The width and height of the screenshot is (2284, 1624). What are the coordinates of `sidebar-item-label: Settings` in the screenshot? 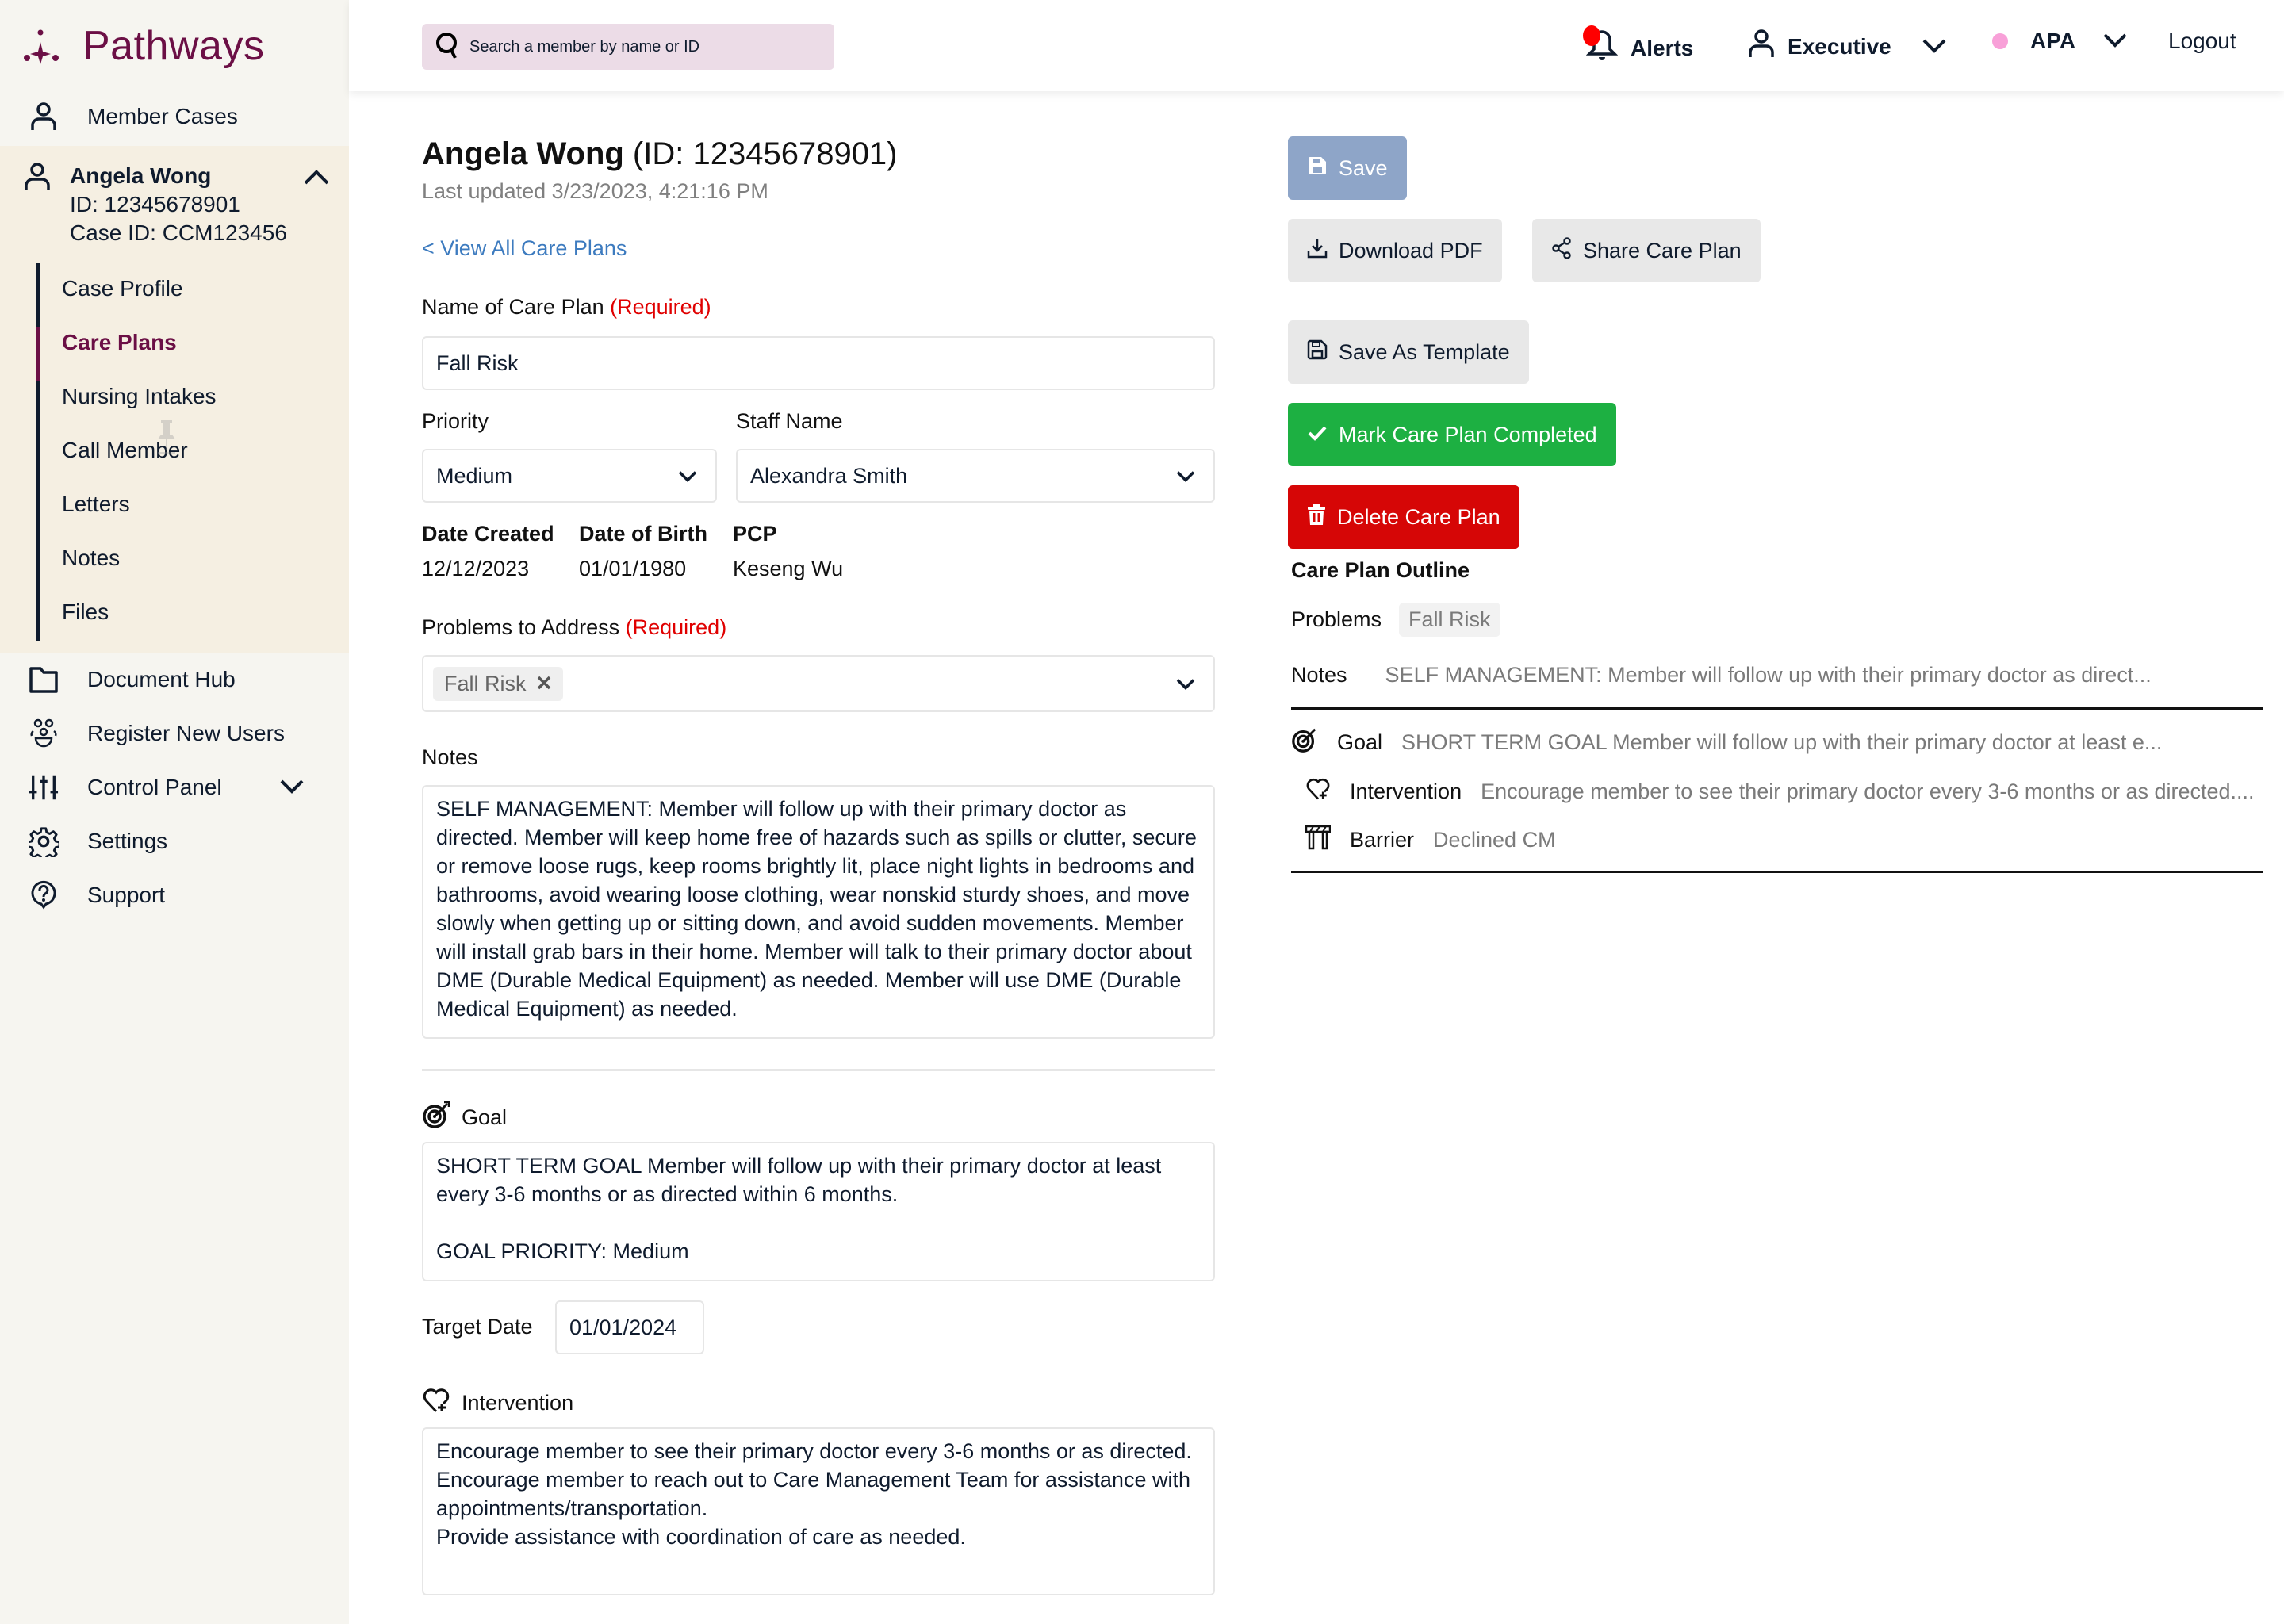 It's located at (127, 841).